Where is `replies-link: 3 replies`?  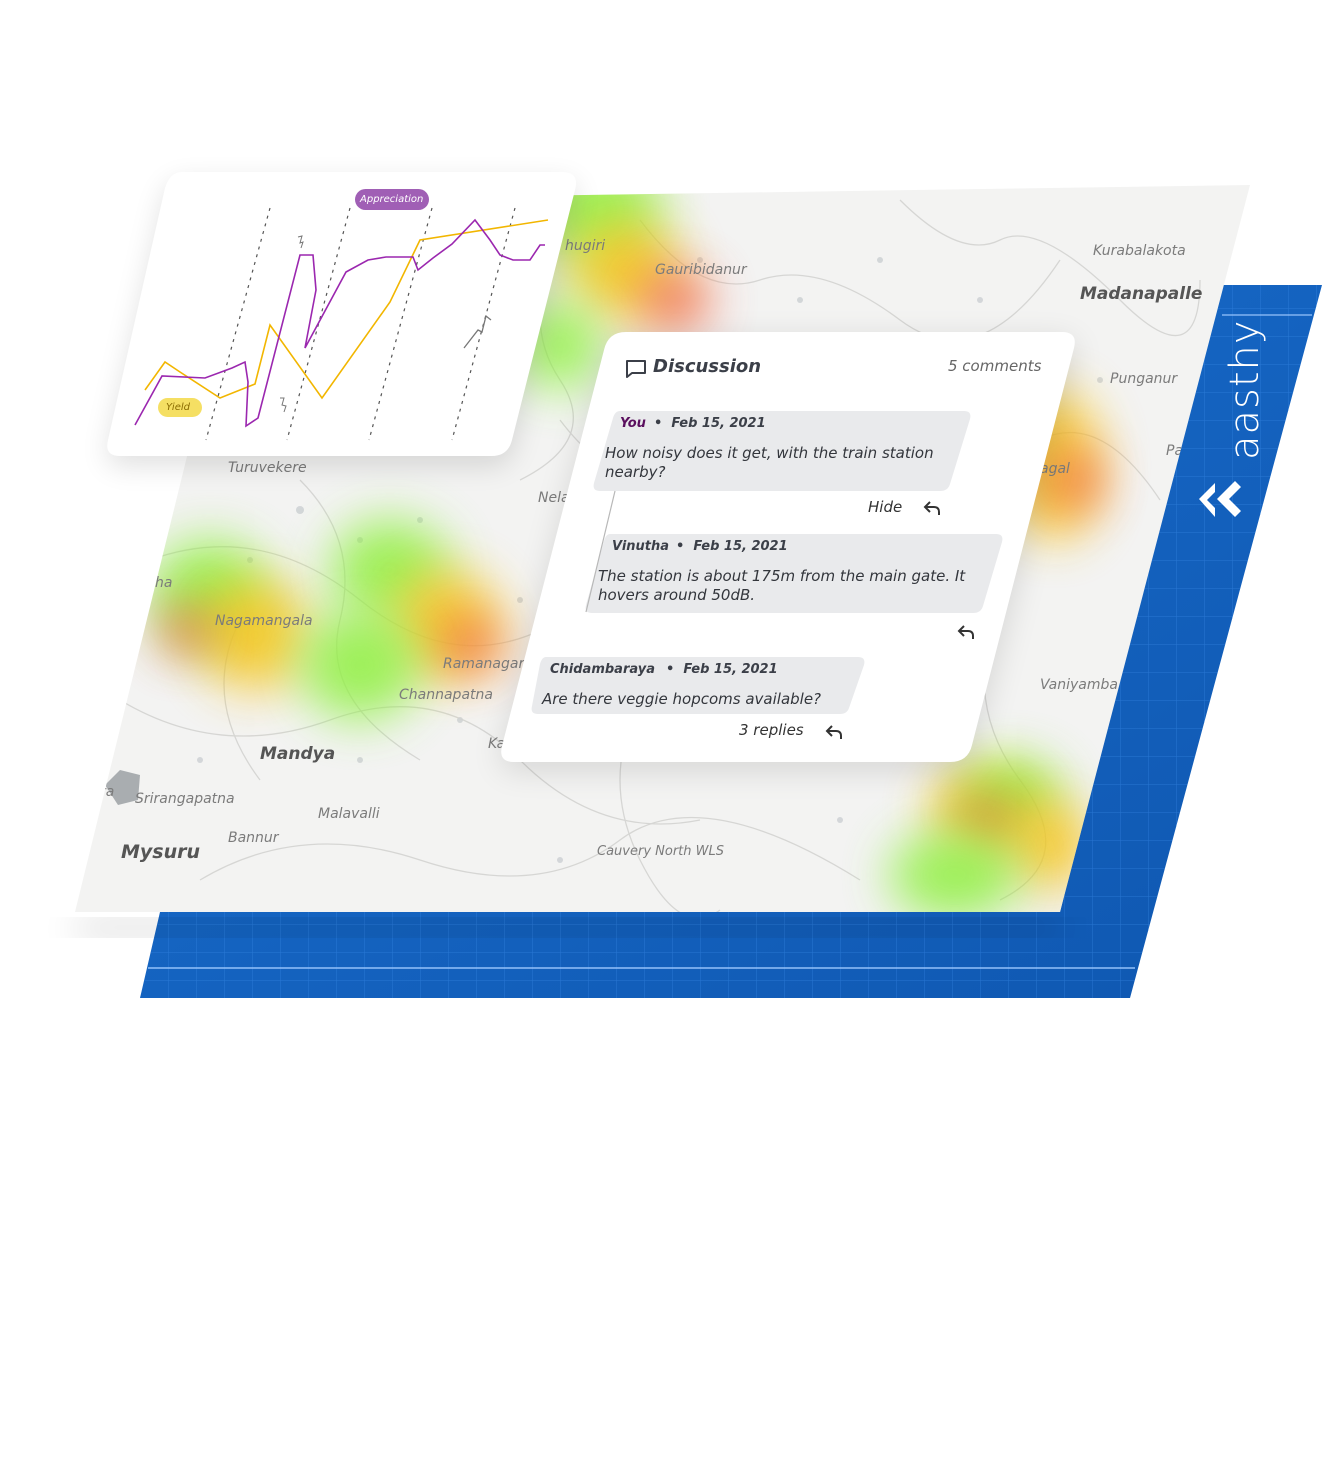
replies-link: 3 replies is located at coordinates (771, 730).